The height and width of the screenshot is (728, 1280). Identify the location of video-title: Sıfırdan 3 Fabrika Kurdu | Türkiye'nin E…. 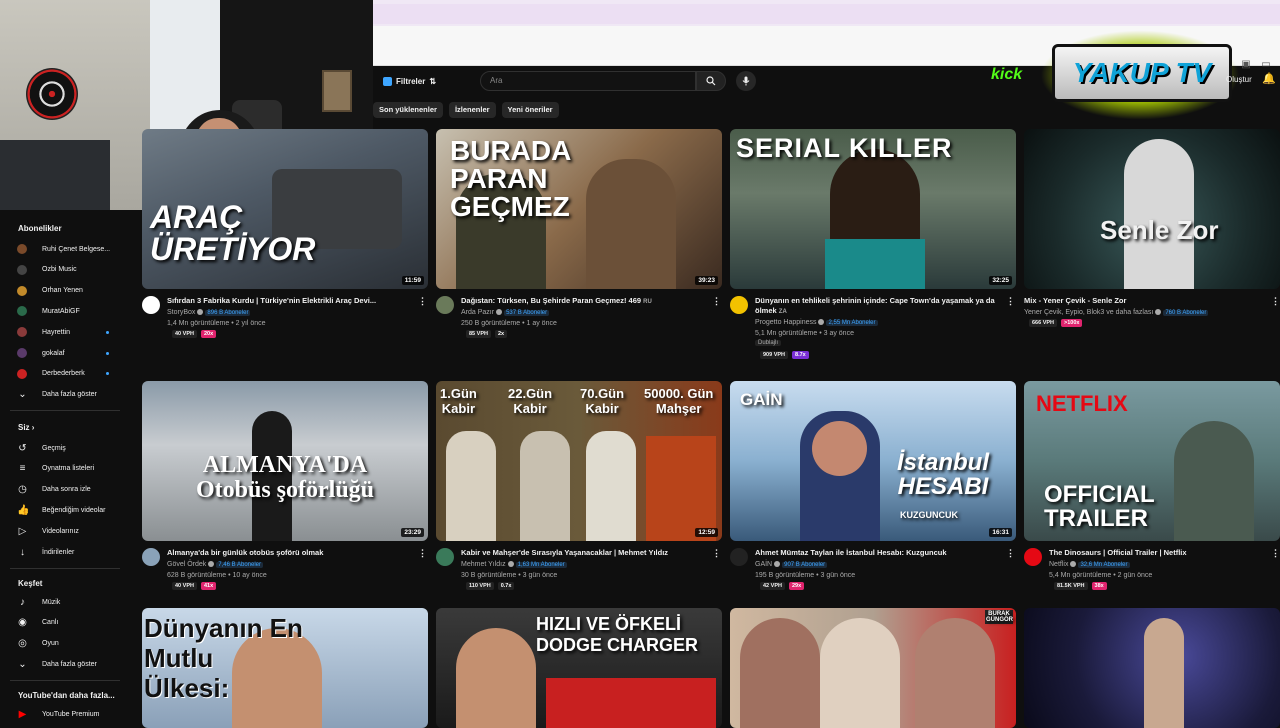
(292, 301).